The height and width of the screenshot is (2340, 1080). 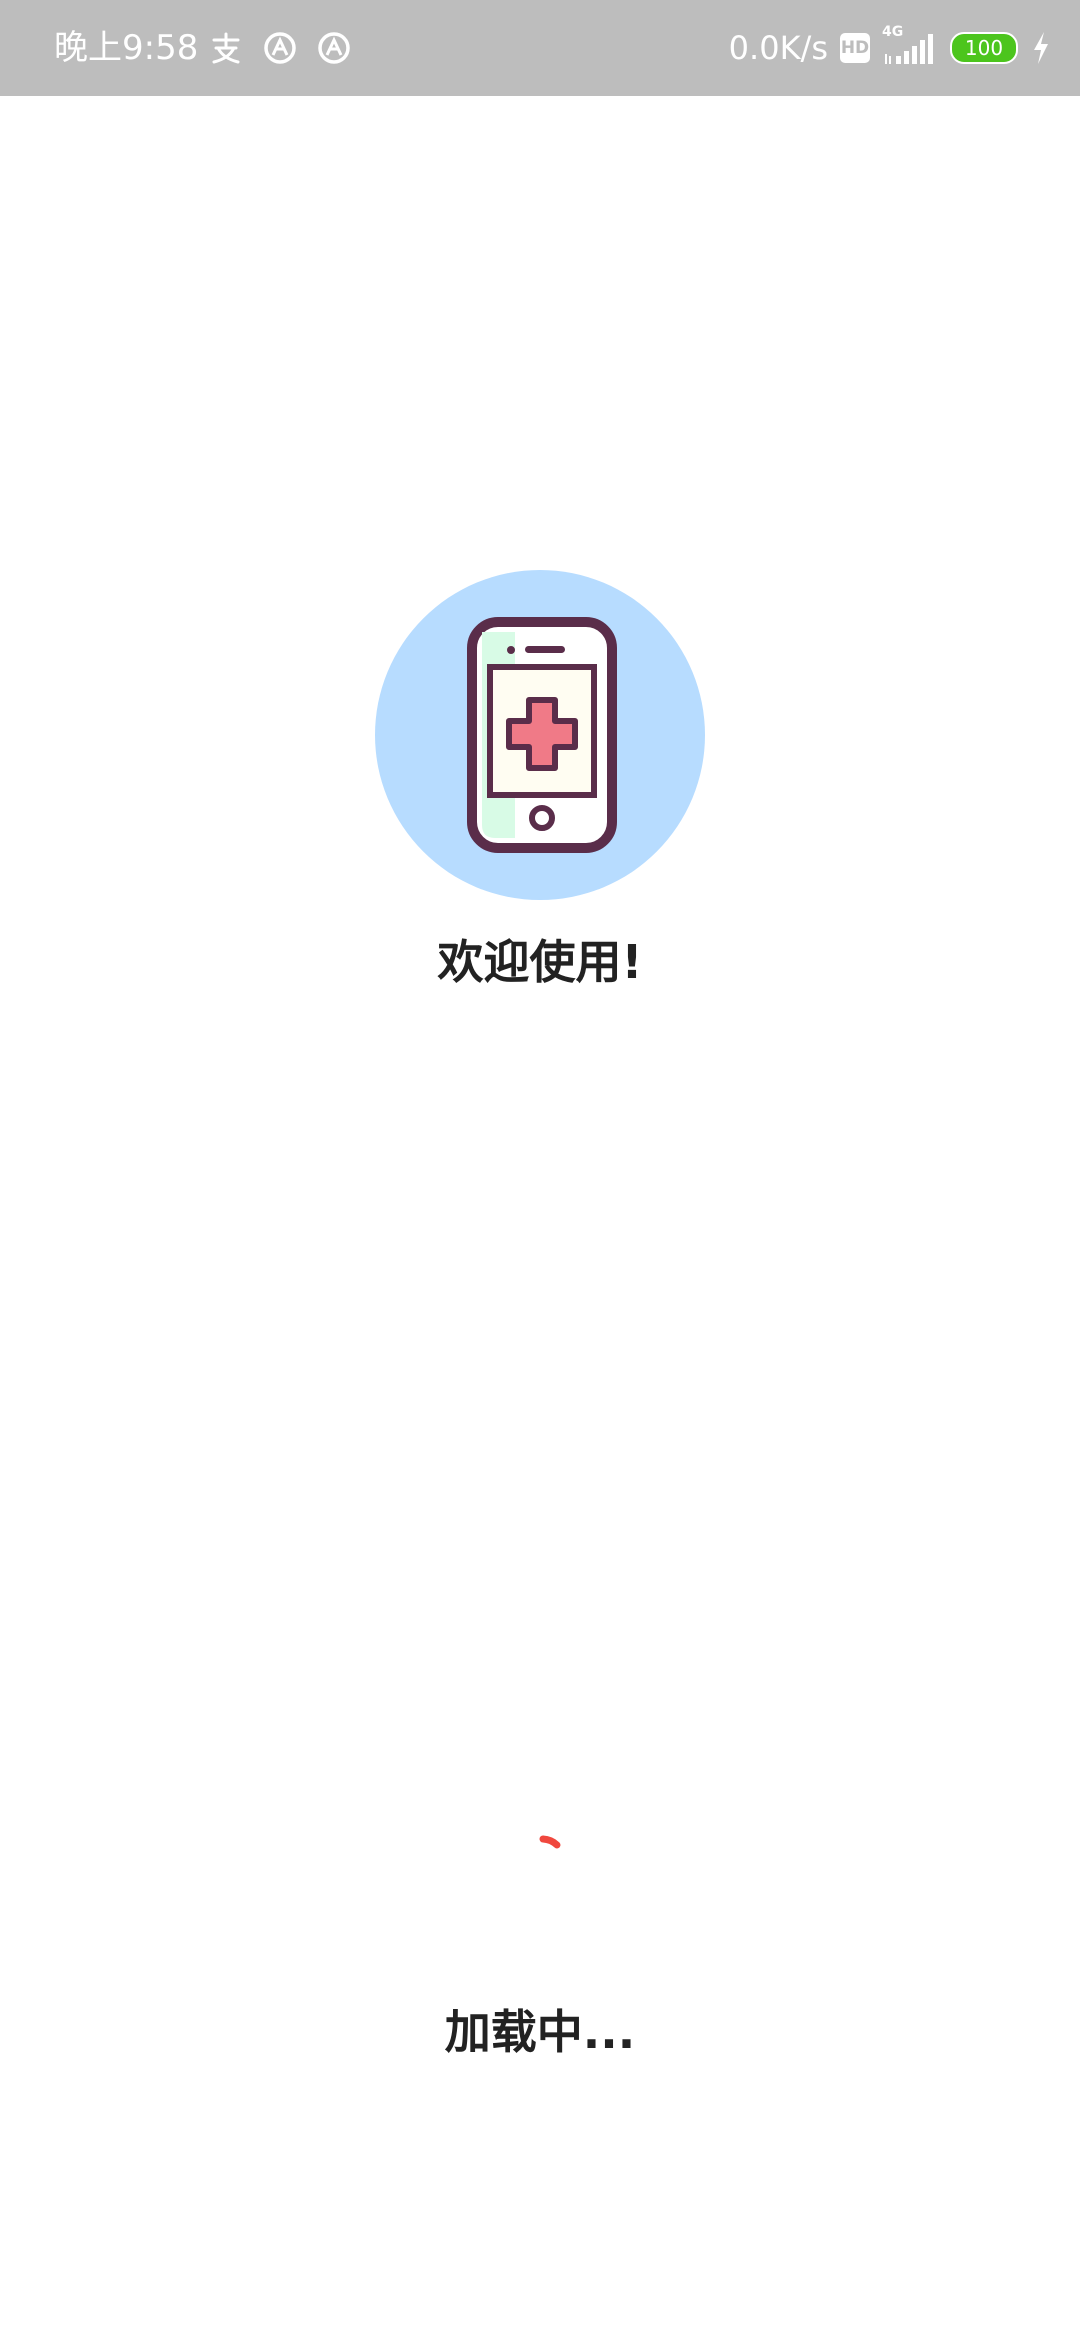 What do you see at coordinates (226, 48) in the screenshot?
I see `alipay-icon` at bounding box center [226, 48].